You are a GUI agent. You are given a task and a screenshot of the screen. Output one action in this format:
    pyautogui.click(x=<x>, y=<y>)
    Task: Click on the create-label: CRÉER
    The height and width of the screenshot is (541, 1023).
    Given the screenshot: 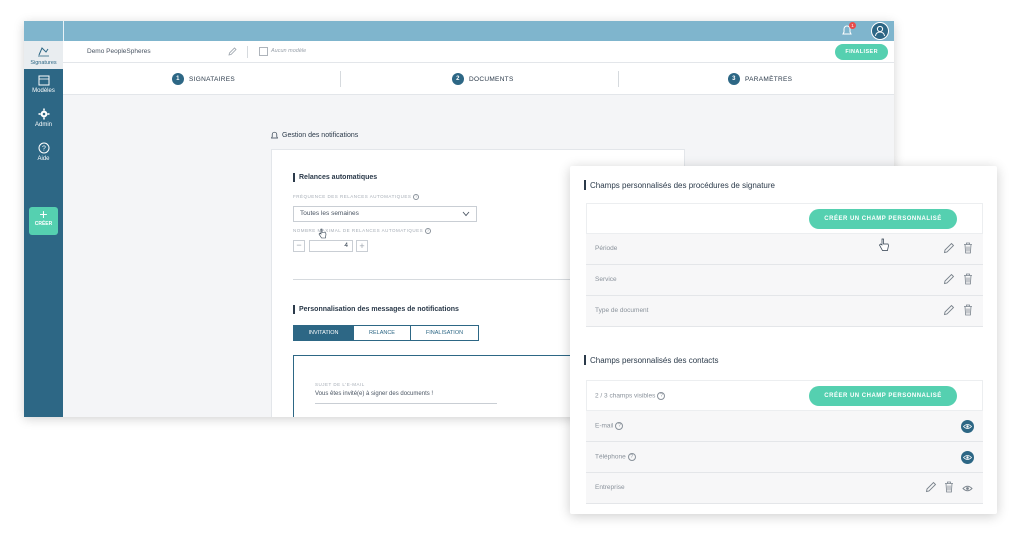 What is the action you would take?
    pyautogui.click(x=43, y=224)
    